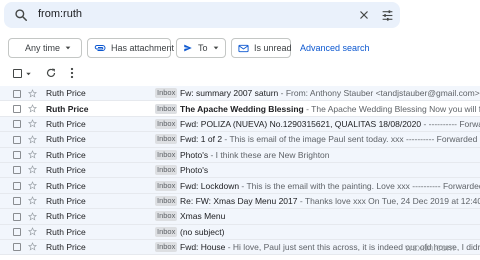 This screenshot has width=480, height=260. I want to click on filter-has-attachment-label: Has attachment, so click(143, 48).